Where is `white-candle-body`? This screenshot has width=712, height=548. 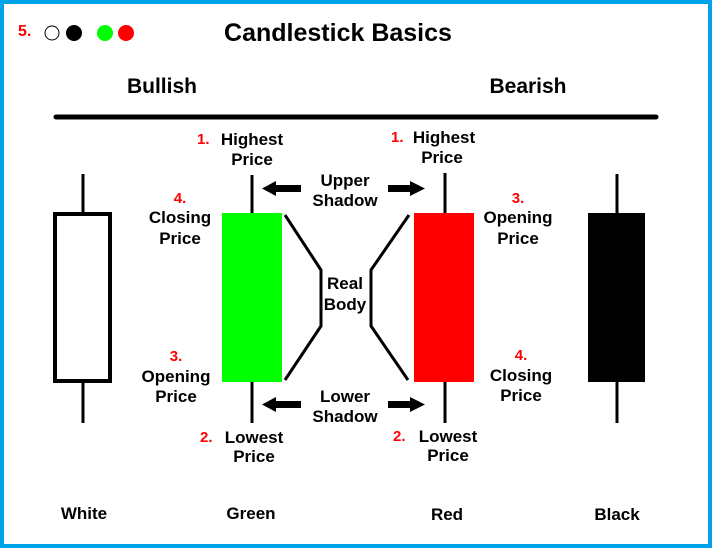 white-candle-body is located at coordinates (82, 297).